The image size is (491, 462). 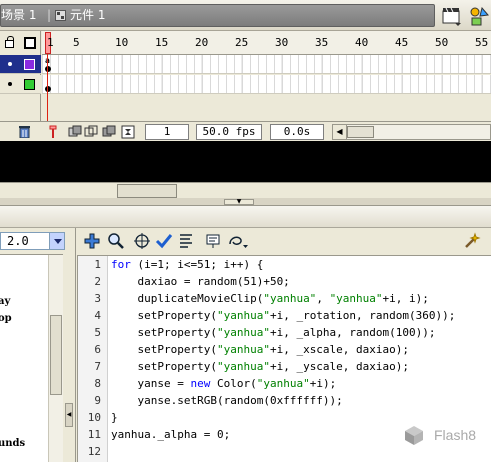 What do you see at coordinates (414, 435) in the screenshot?
I see `flash-logo-icon` at bounding box center [414, 435].